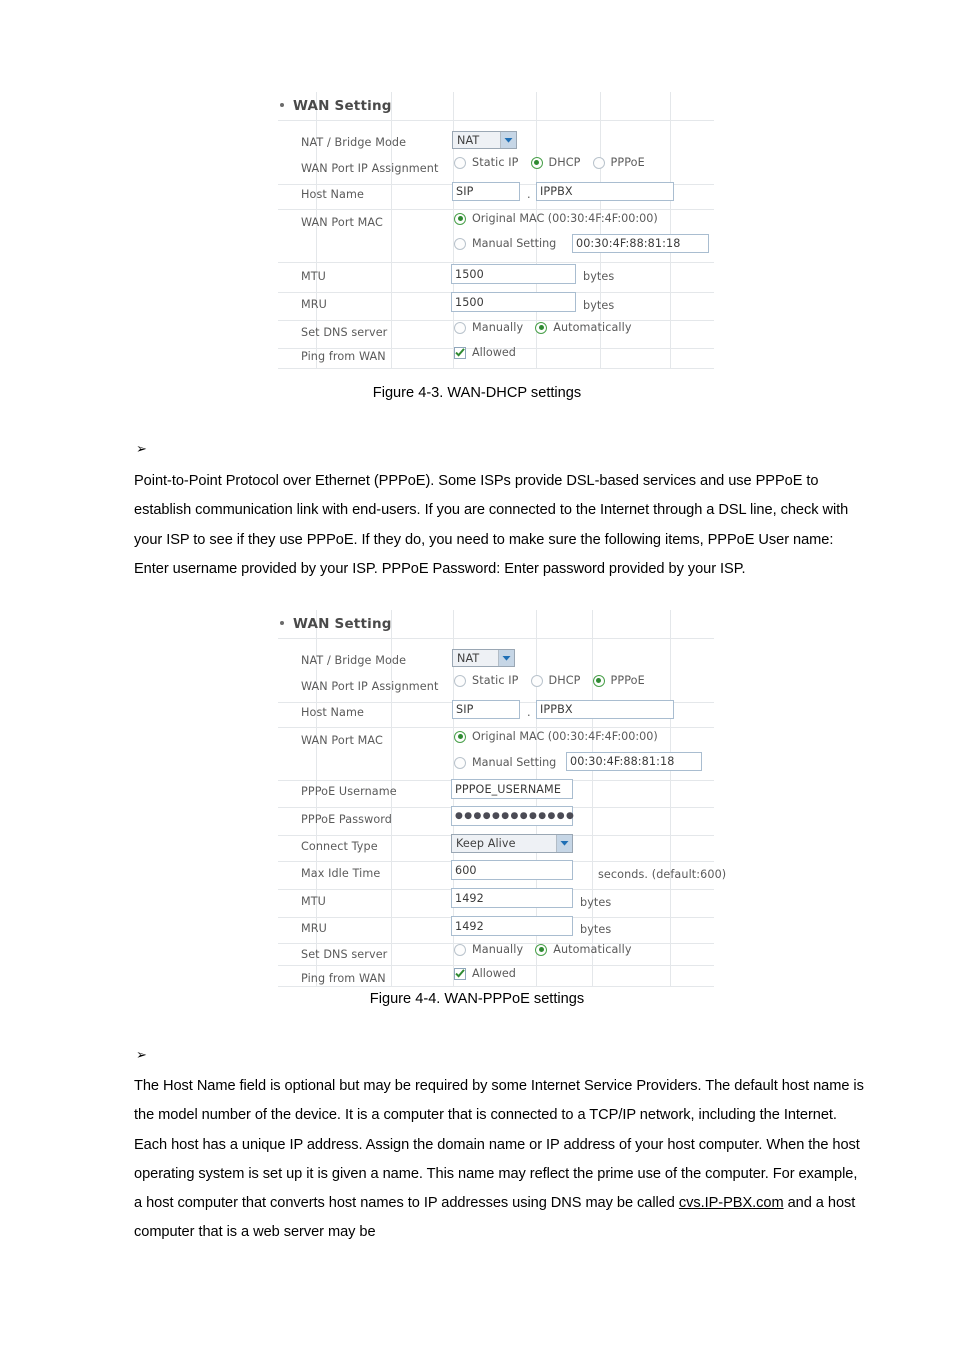 The image size is (954, 1350). I want to click on input-pppoe-username: PPPOE_USERNAME, so click(512, 789).